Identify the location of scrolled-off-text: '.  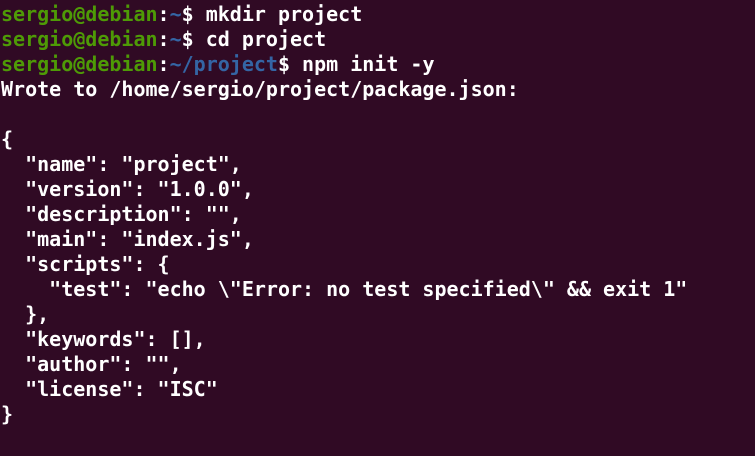
(7, 2).